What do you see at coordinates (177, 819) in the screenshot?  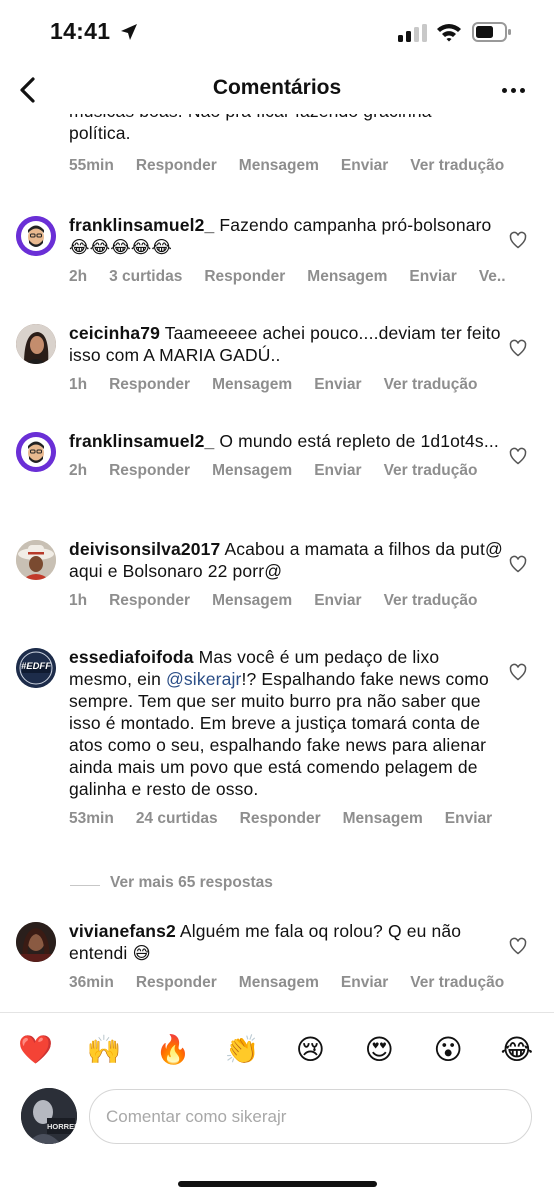 I see `likes-count: 24 curtidas` at bounding box center [177, 819].